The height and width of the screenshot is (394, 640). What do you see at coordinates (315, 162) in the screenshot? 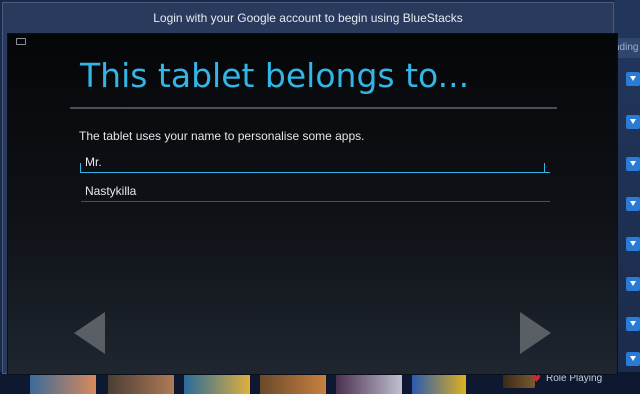
I see `first-name-input` at bounding box center [315, 162].